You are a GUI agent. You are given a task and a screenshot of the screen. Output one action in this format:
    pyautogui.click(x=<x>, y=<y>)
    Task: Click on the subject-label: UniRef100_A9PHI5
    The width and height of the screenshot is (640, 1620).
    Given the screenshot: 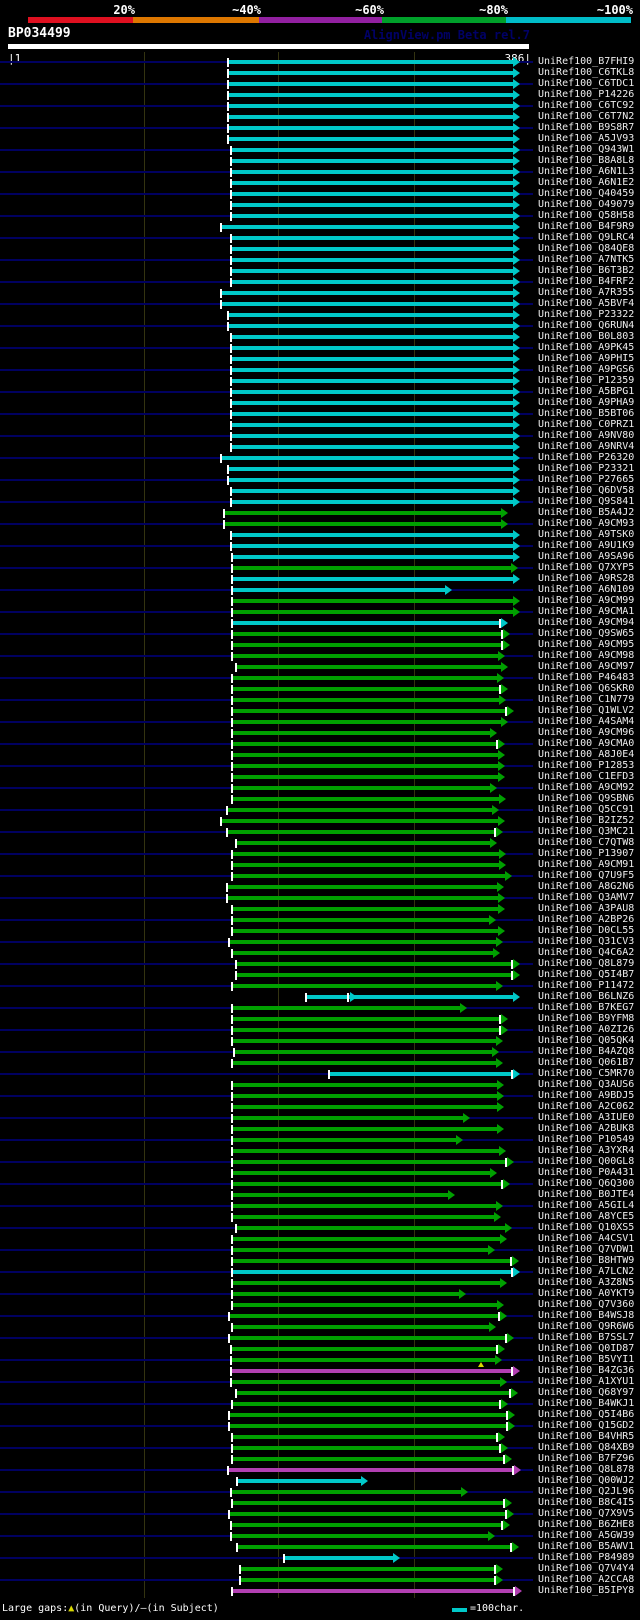 What is the action you would take?
    pyautogui.click(x=586, y=359)
    